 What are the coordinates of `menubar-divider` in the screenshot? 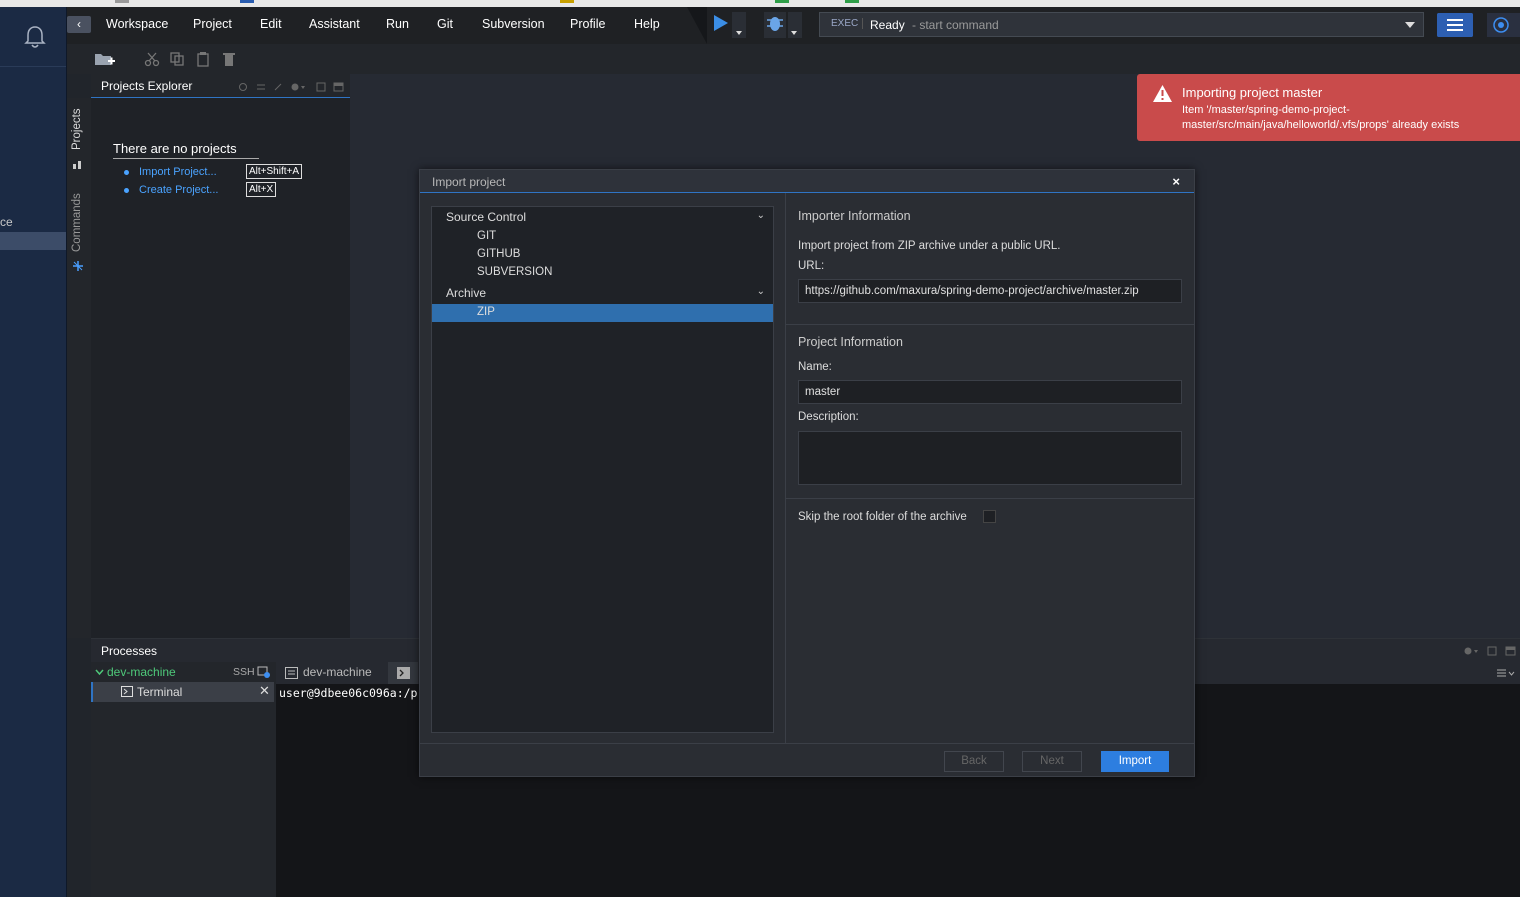 It's located at (697, 25).